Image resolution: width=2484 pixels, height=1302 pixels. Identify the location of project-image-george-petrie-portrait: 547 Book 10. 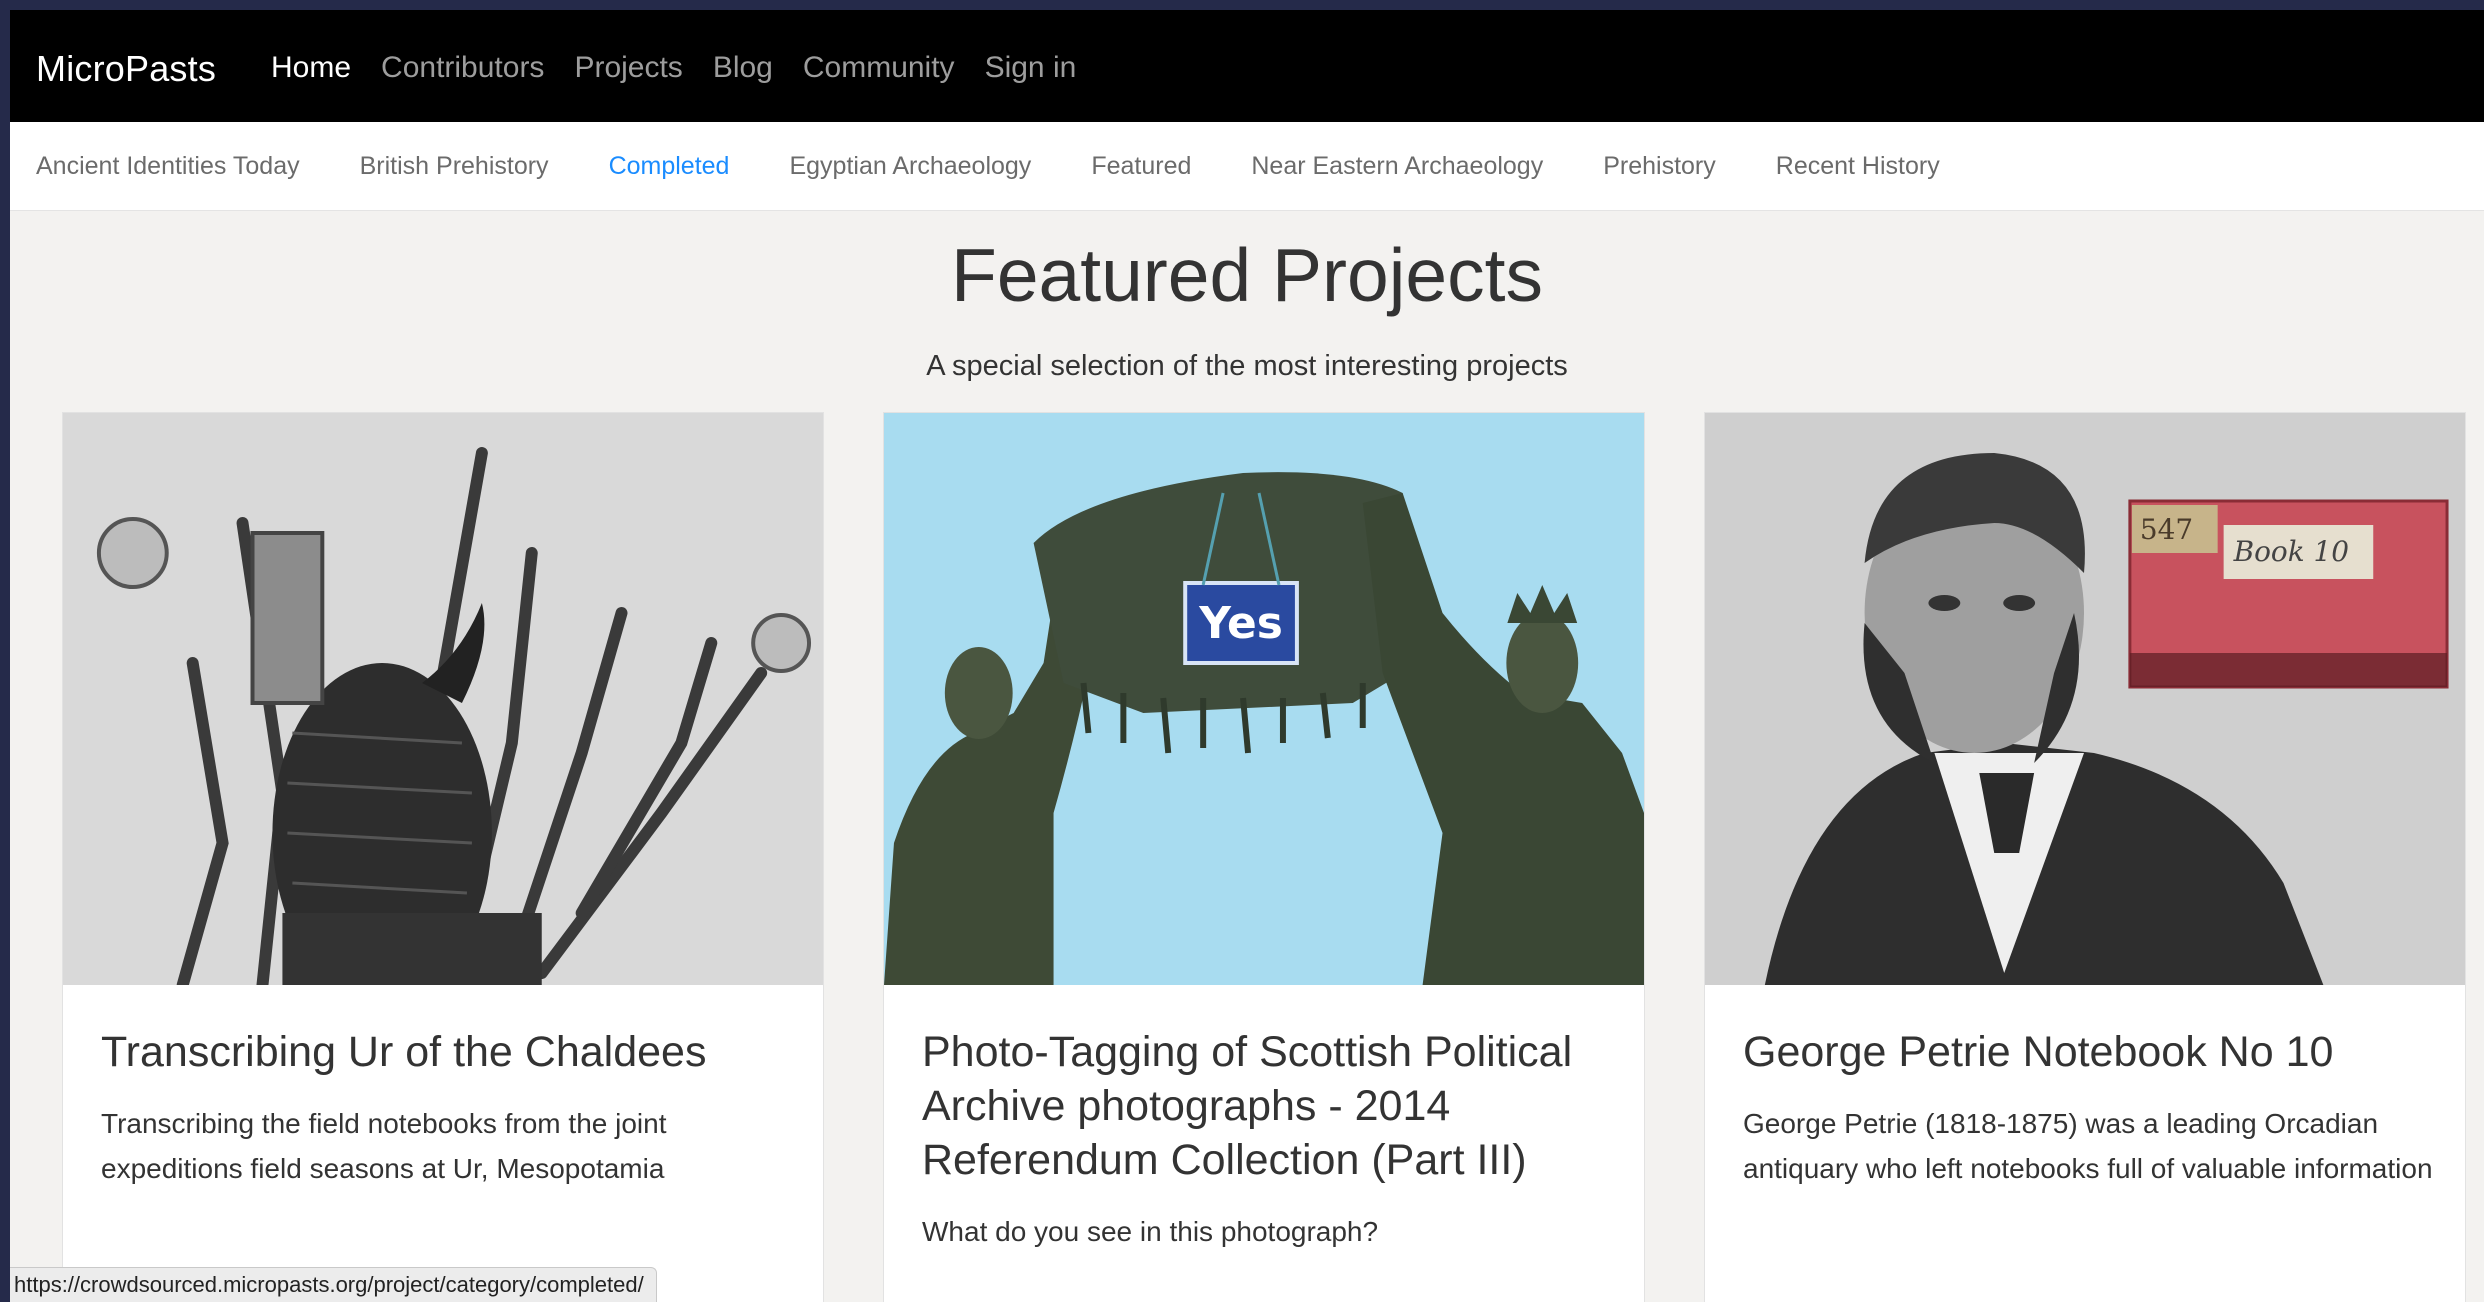
(2085, 699).